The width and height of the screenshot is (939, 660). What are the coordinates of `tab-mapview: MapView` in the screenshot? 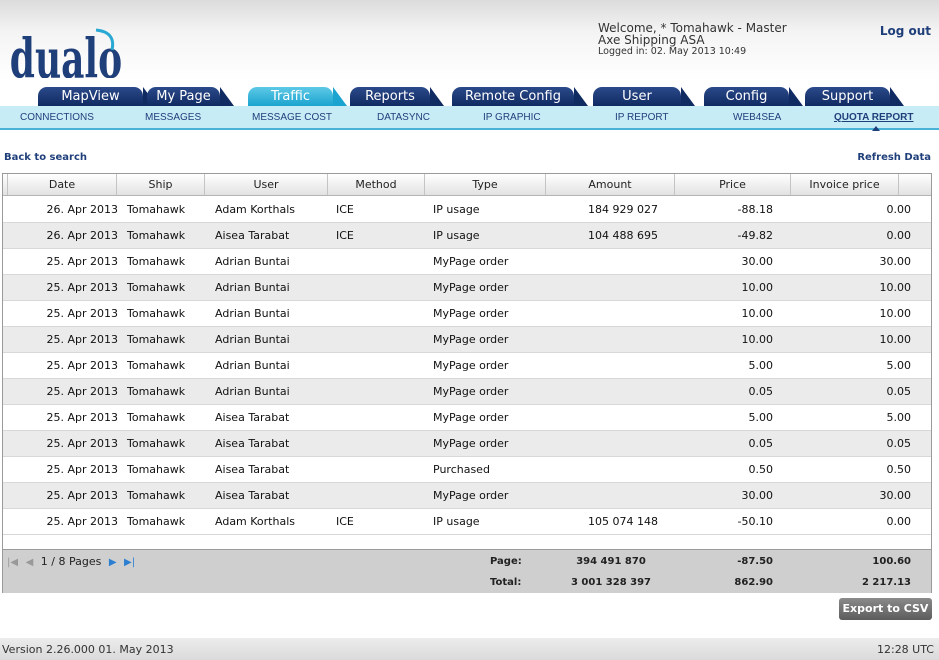 It's located at (97, 96).